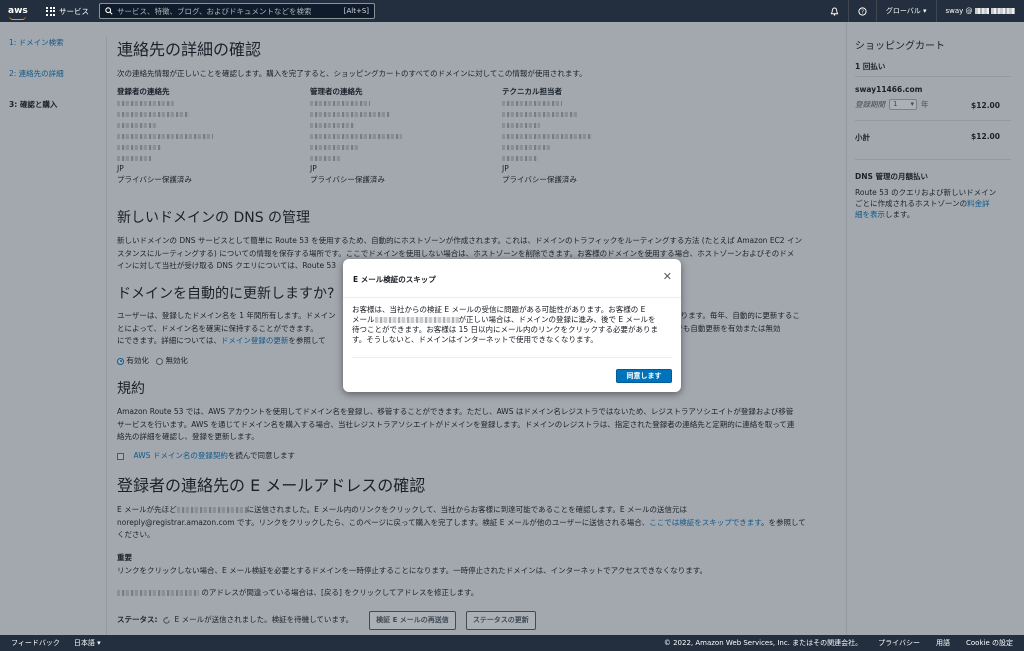 The height and width of the screenshot is (651, 1024). Describe the element at coordinates (394, 279) in the screenshot. I see `dialog-title: E メール検証のスキップ` at that location.